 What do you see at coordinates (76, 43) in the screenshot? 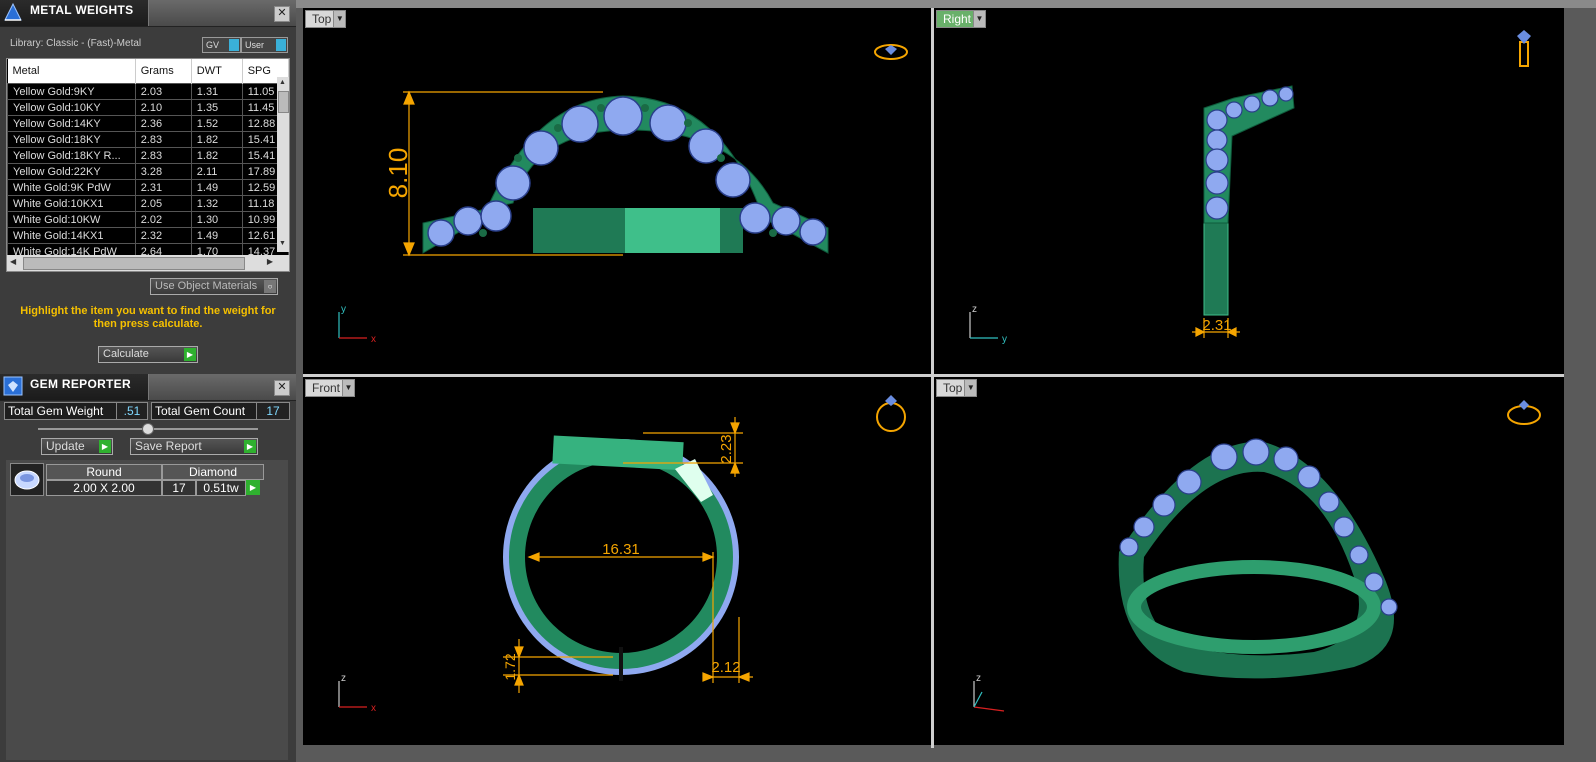
I see `library-label: Library: Classic - (Fast)-Metal` at bounding box center [76, 43].